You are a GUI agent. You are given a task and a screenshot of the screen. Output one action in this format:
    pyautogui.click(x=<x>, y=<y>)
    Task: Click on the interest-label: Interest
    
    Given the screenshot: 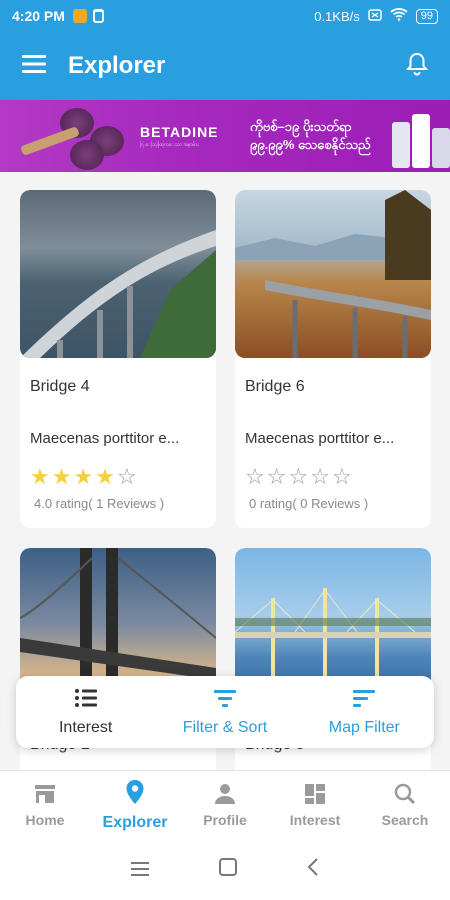 What is the action you would take?
    pyautogui.click(x=85, y=727)
    